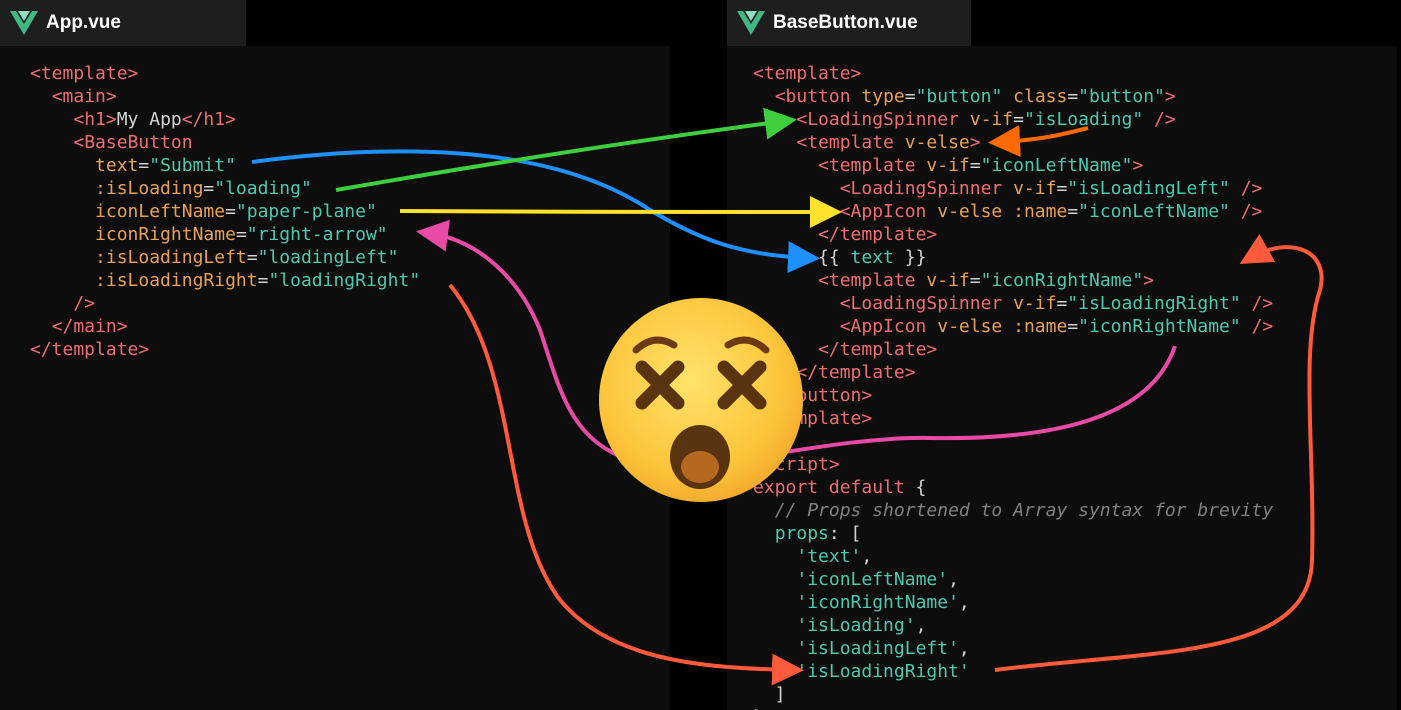 The height and width of the screenshot is (710, 1401). What do you see at coordinates (877, 602) in the screenshot?
I see `code-token: 'iconRightName'` at bounding box center [877, 602].